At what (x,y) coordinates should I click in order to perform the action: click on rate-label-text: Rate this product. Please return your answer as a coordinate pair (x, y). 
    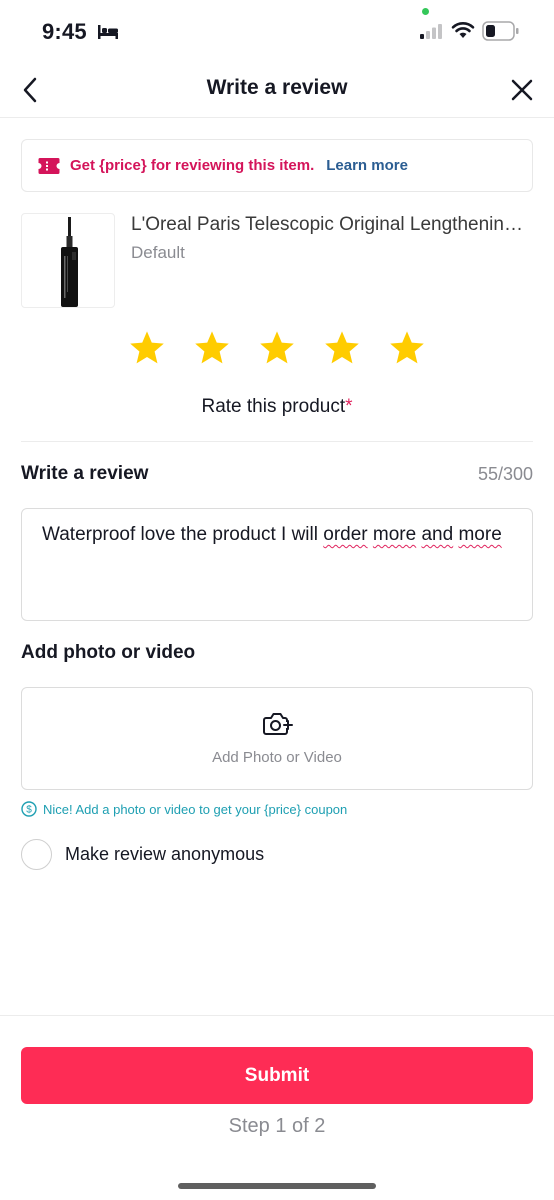
    Looking at the image, I should click on (273, 406).